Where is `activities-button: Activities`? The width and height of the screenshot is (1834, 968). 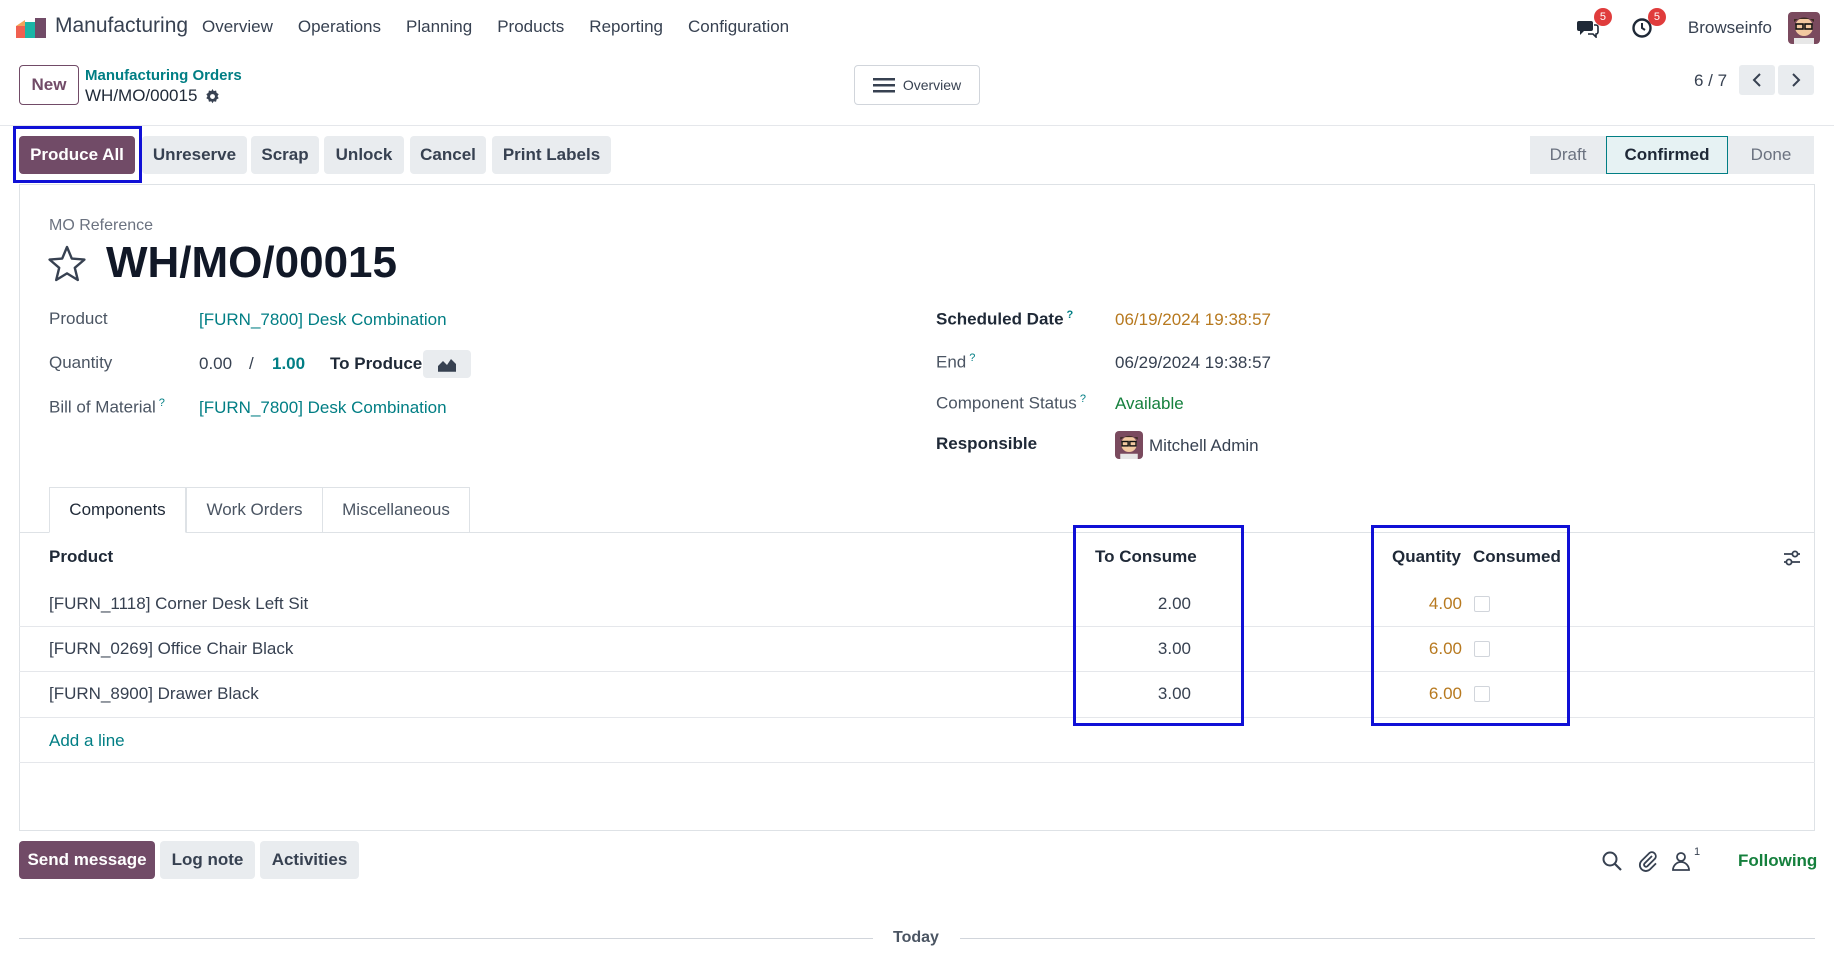 activities-button: Activities is located at coordinates (309, 860).